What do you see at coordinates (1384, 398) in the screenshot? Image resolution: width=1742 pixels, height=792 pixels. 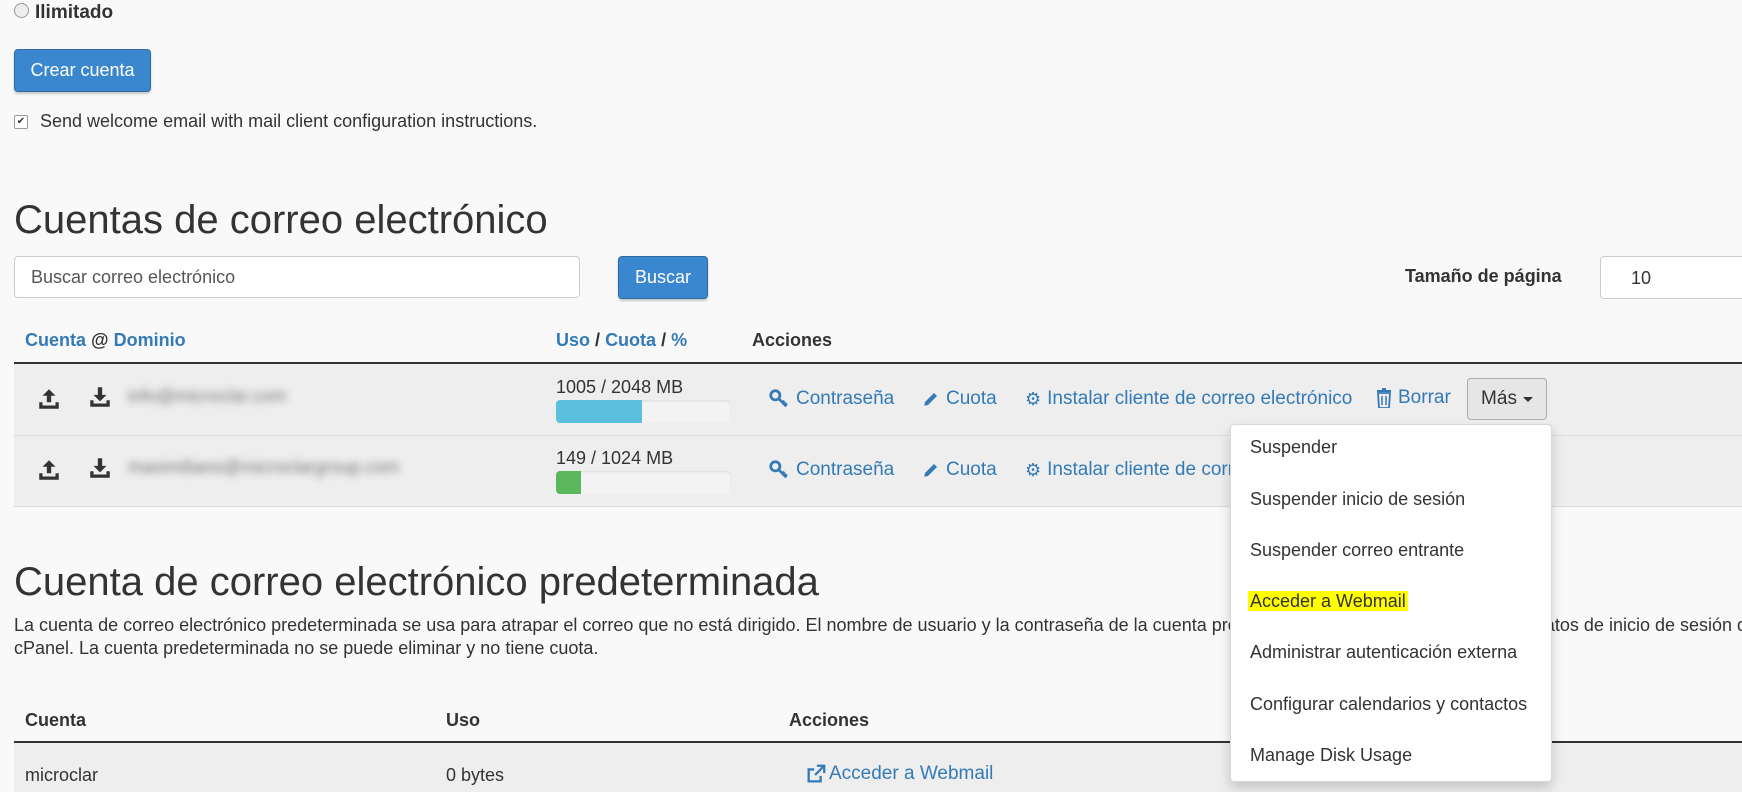 I see `trash-icon` at bounding box center [1384, 398].